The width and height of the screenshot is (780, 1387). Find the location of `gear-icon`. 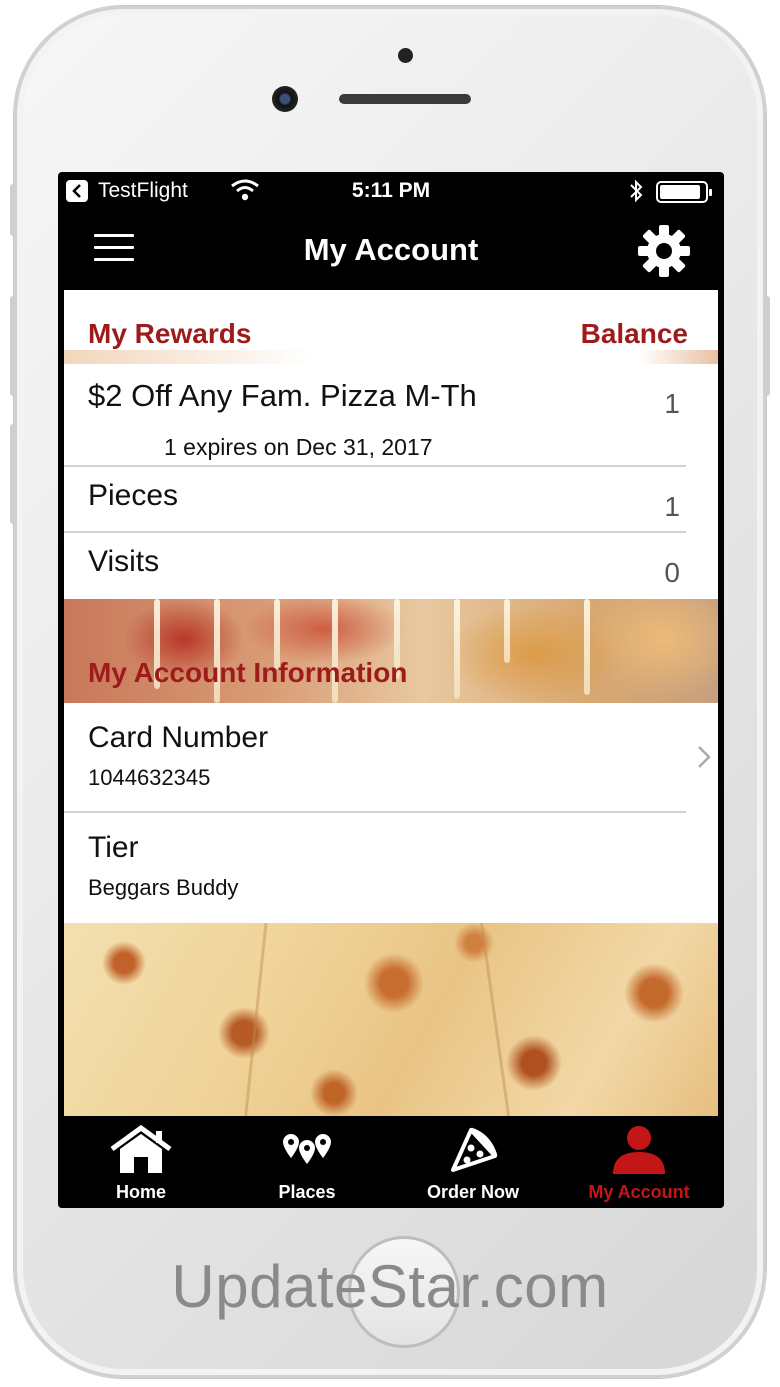

gear-icon is located at coordinates (664, 251).